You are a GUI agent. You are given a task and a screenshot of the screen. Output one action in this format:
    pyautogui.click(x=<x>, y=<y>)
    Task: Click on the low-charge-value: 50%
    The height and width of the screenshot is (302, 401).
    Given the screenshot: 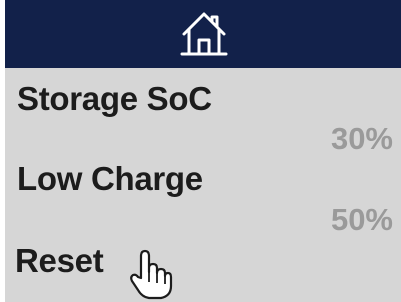 What is the action you would take?
    pyautogui.click(x=361, y=219)
    